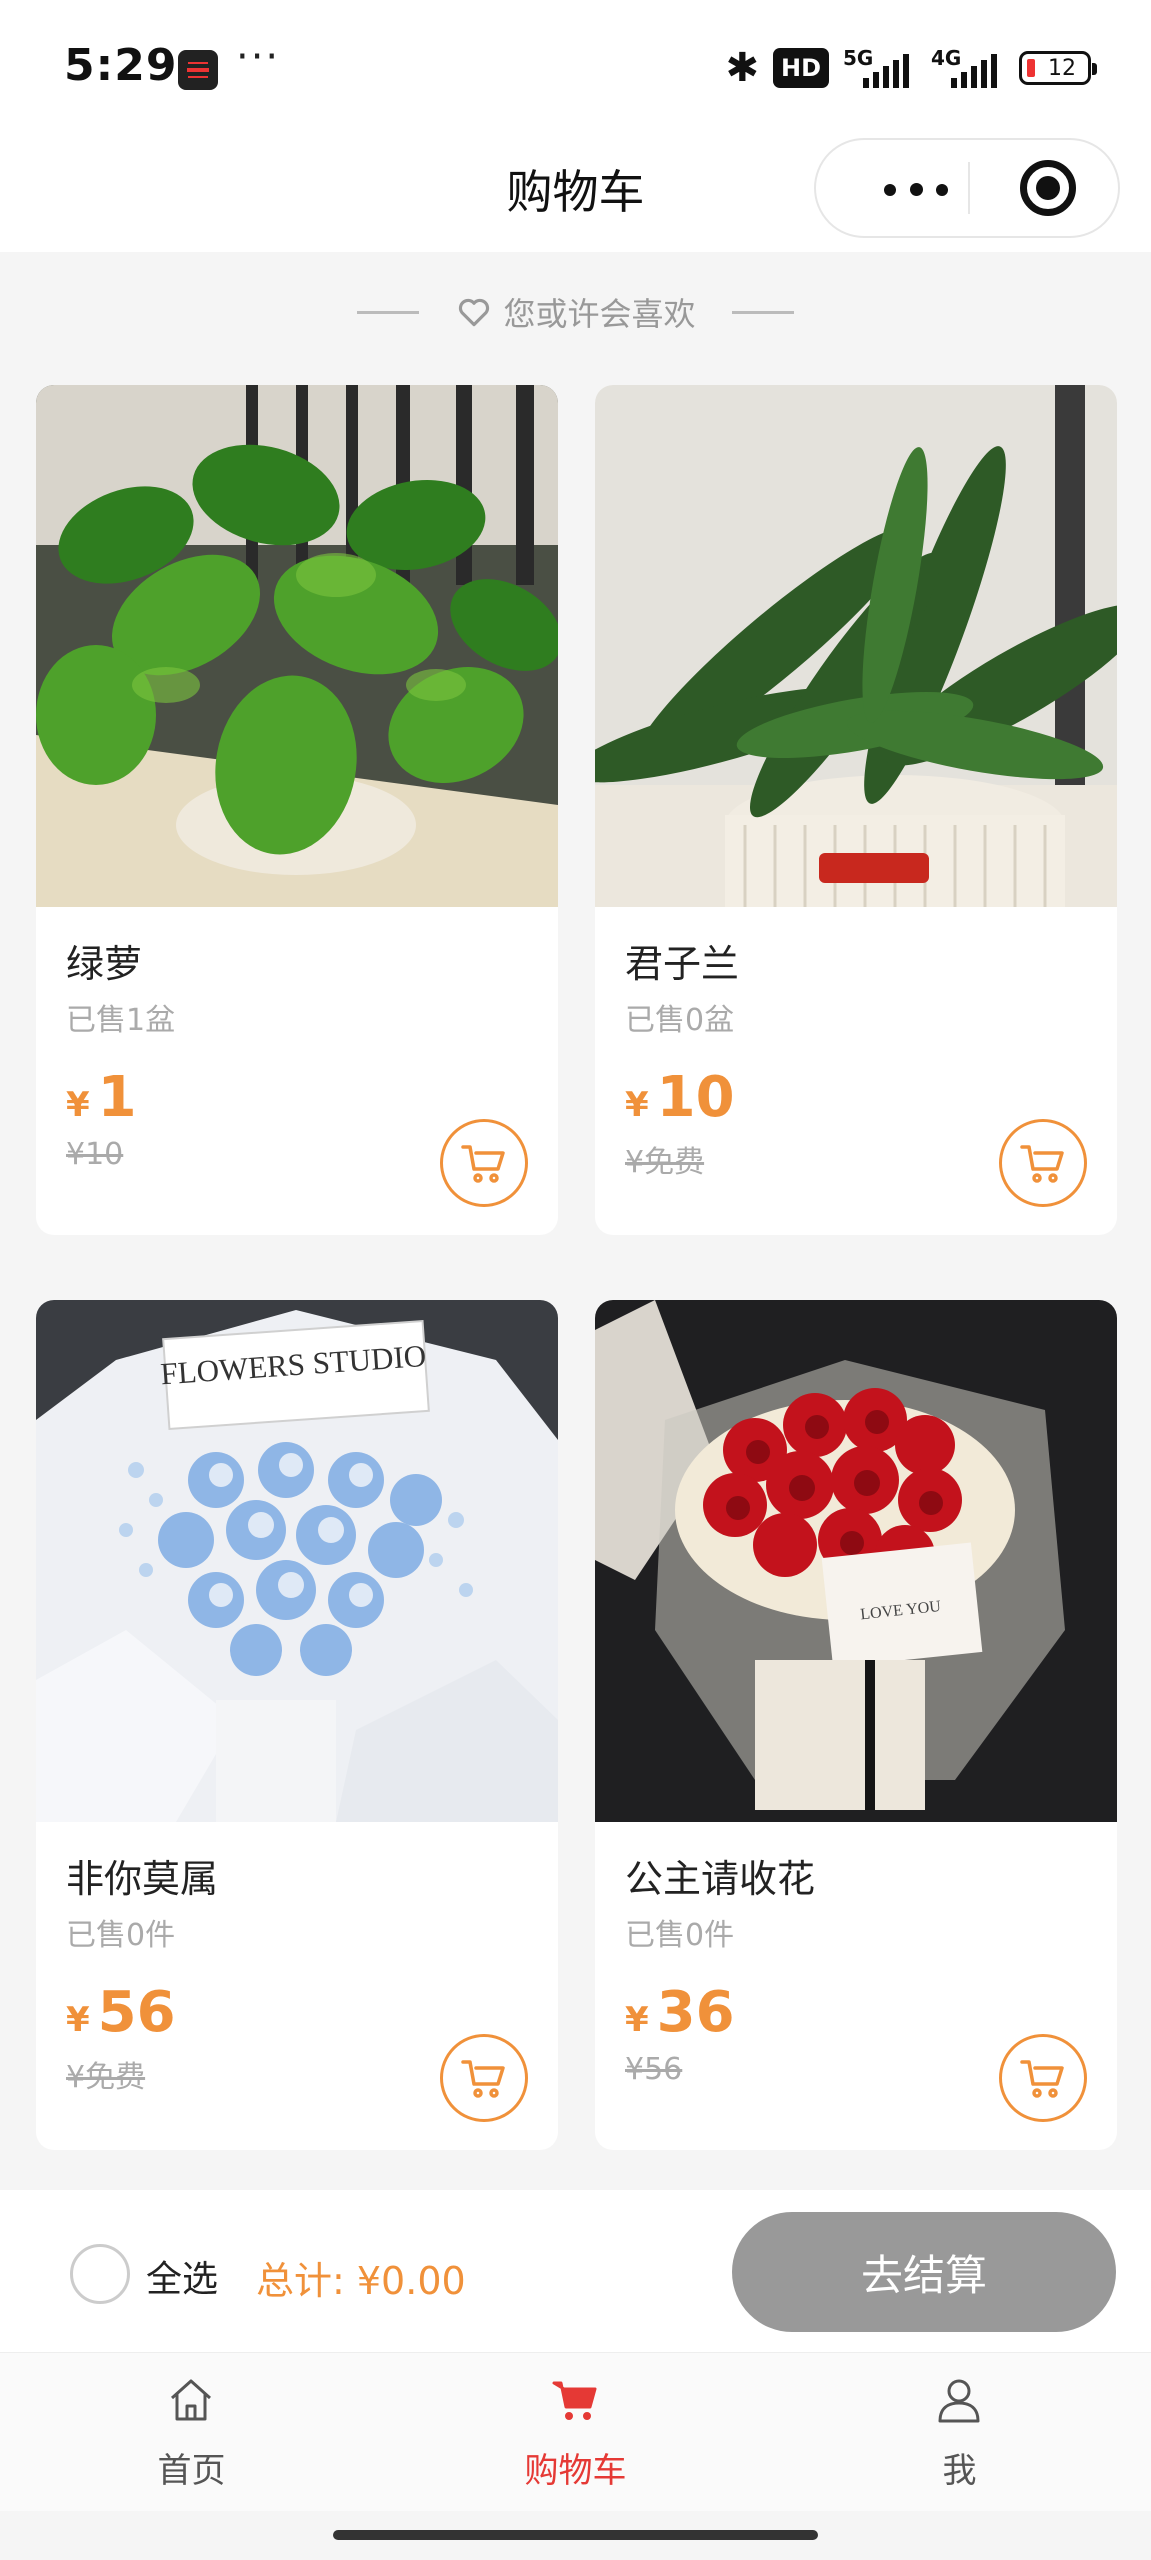 This screenshot has height=2560, width=1151. I want to click on product-sold: 已售1盆, so click(121, 1020).